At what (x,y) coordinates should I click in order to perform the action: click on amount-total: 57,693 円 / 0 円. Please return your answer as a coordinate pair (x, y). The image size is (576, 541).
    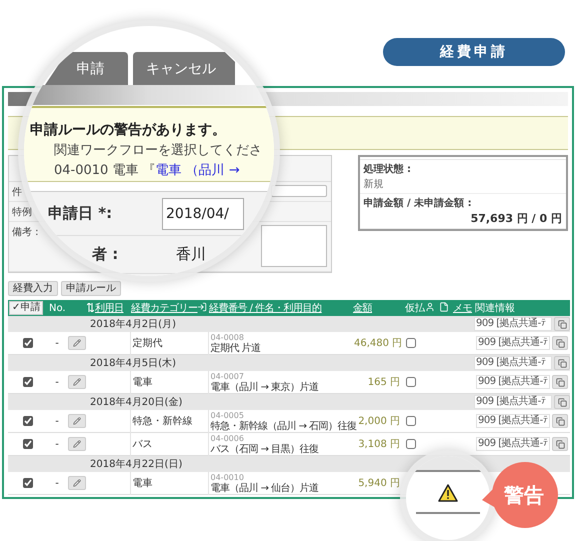
    Looking at the image, I should click on (516, 218).